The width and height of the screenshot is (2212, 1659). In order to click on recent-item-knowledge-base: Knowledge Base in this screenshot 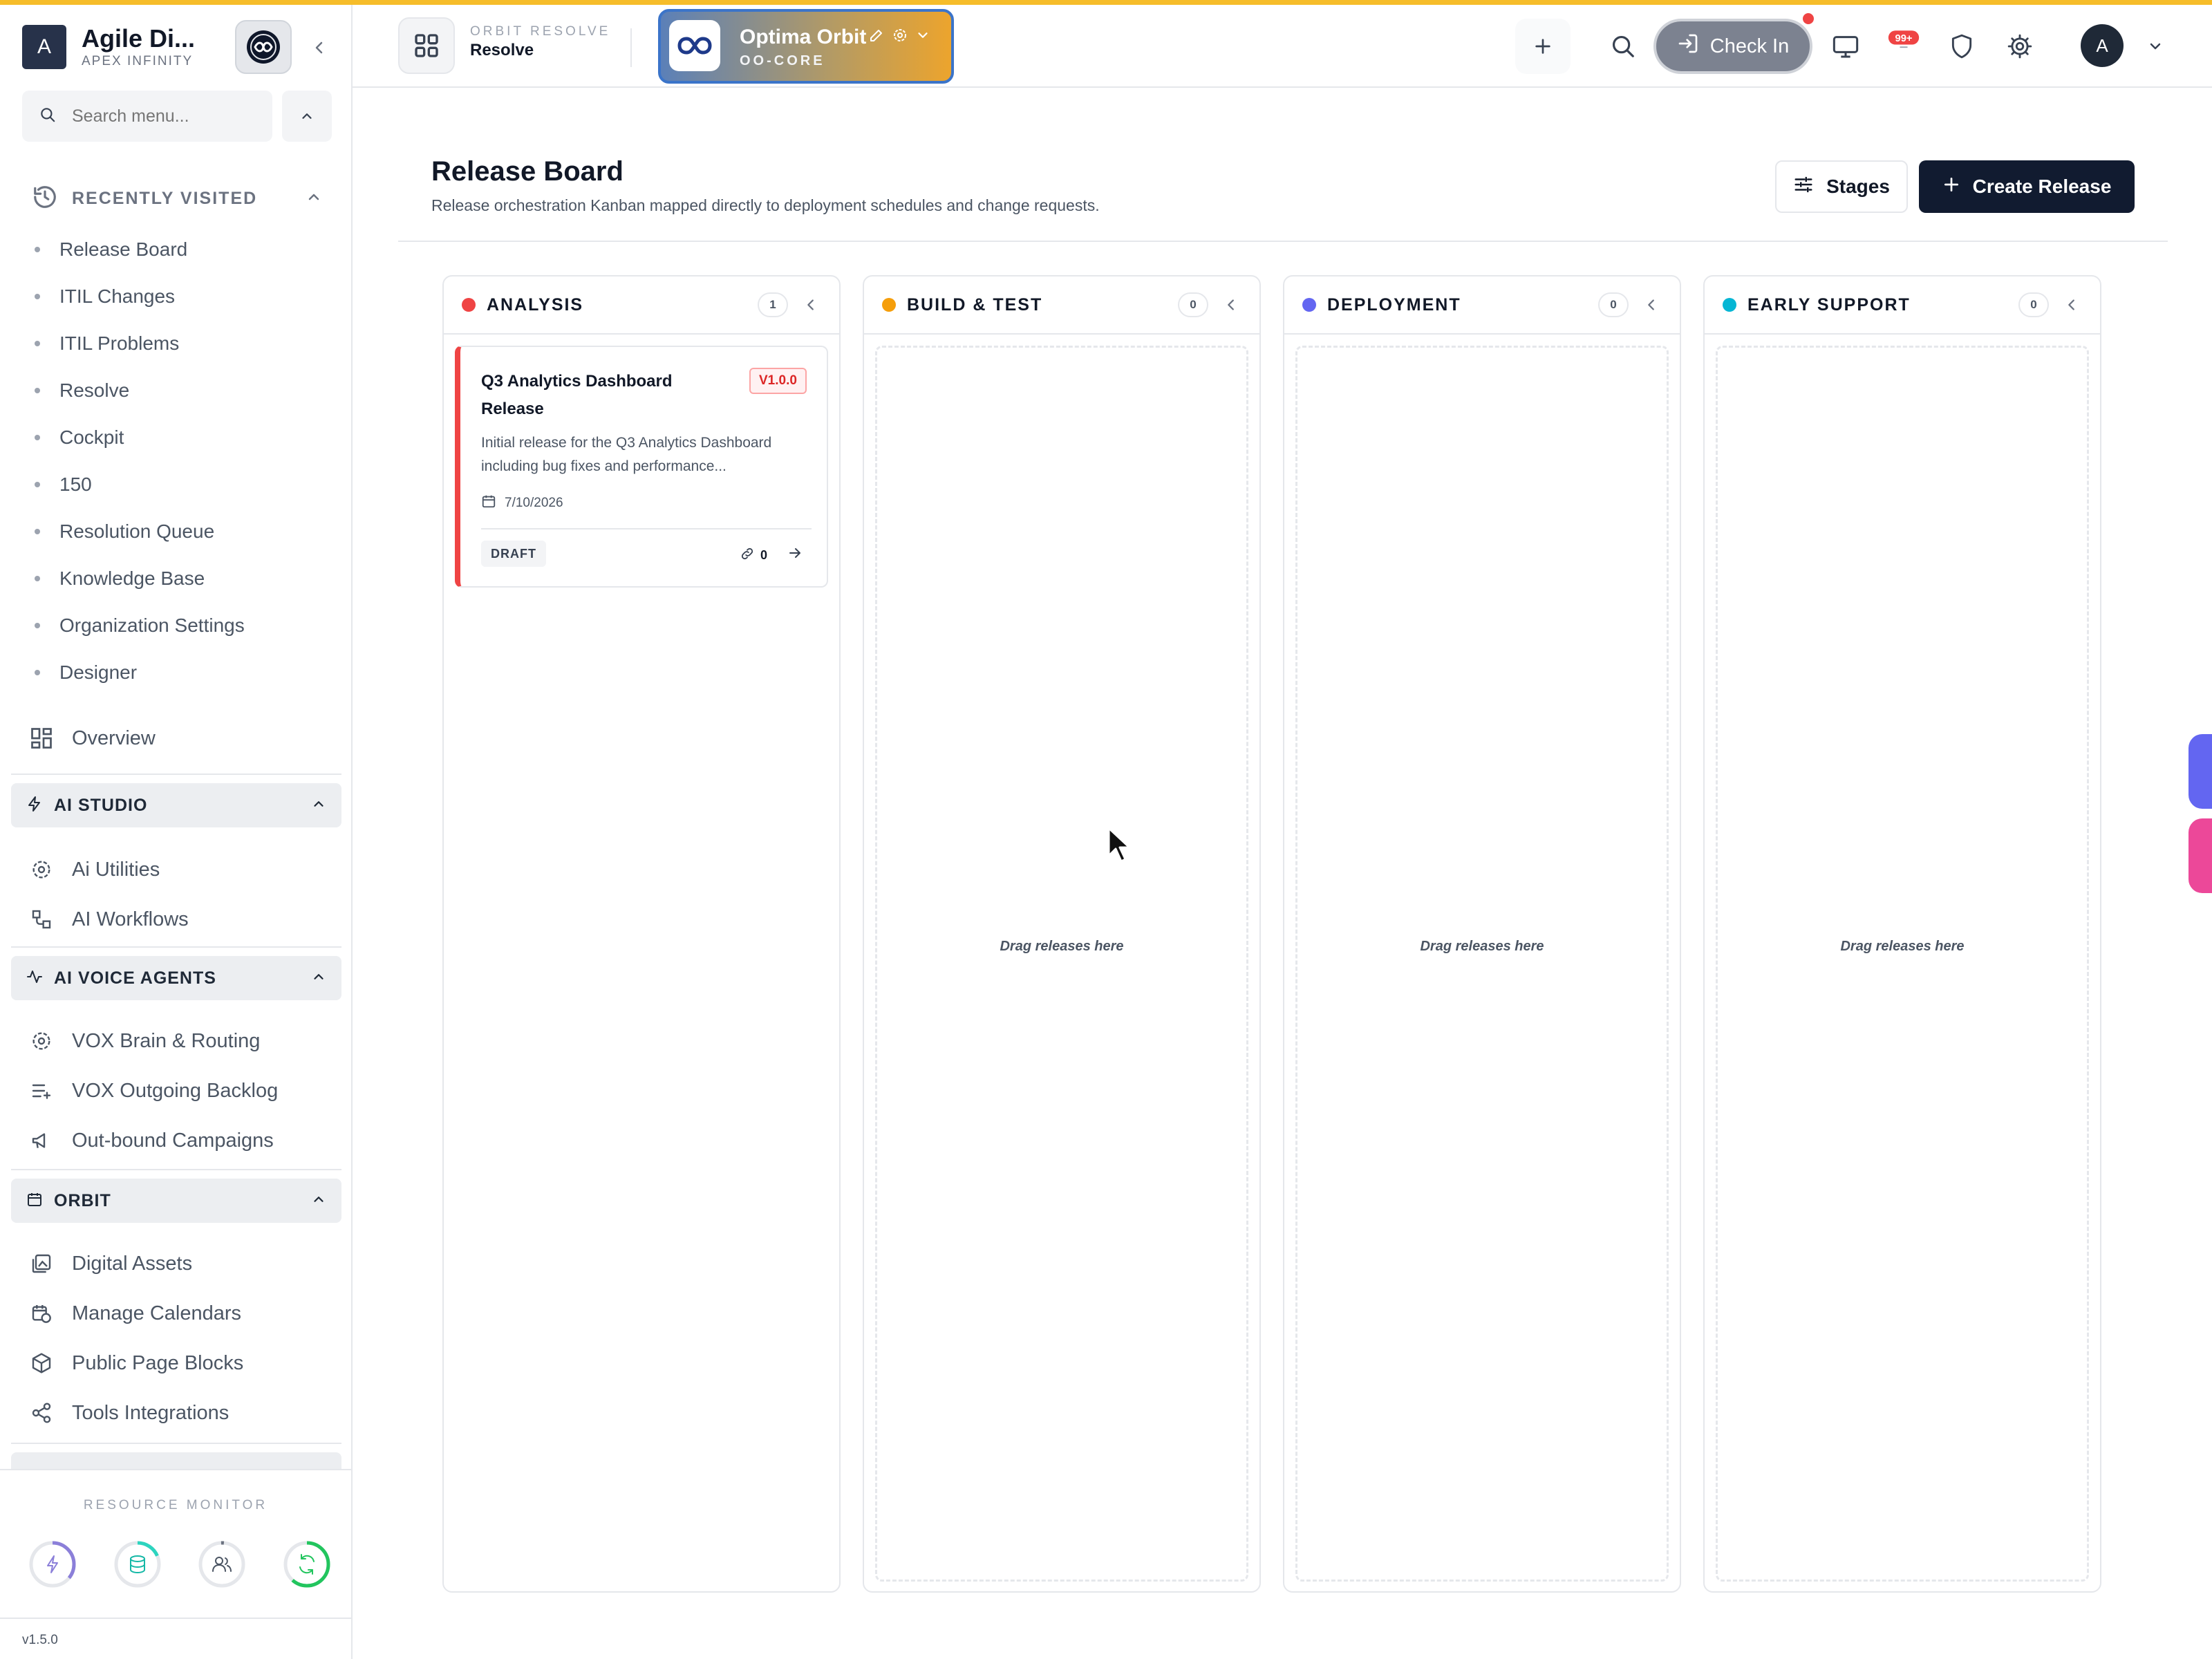, I will do `click(180, 578)`.